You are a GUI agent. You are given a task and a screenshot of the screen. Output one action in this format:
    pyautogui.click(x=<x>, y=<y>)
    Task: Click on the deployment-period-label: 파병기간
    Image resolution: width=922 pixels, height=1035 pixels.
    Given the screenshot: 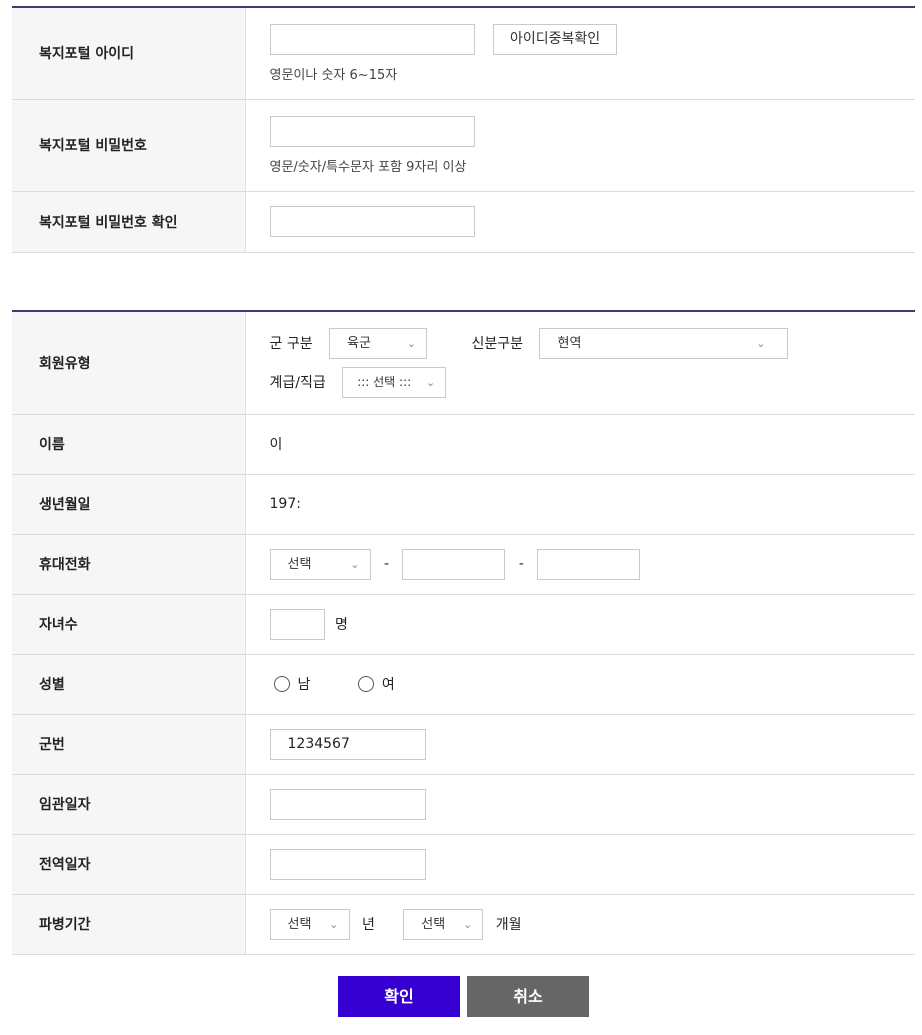 What is the action you would take?
    pyautogui.click(x=129, y=924)
    